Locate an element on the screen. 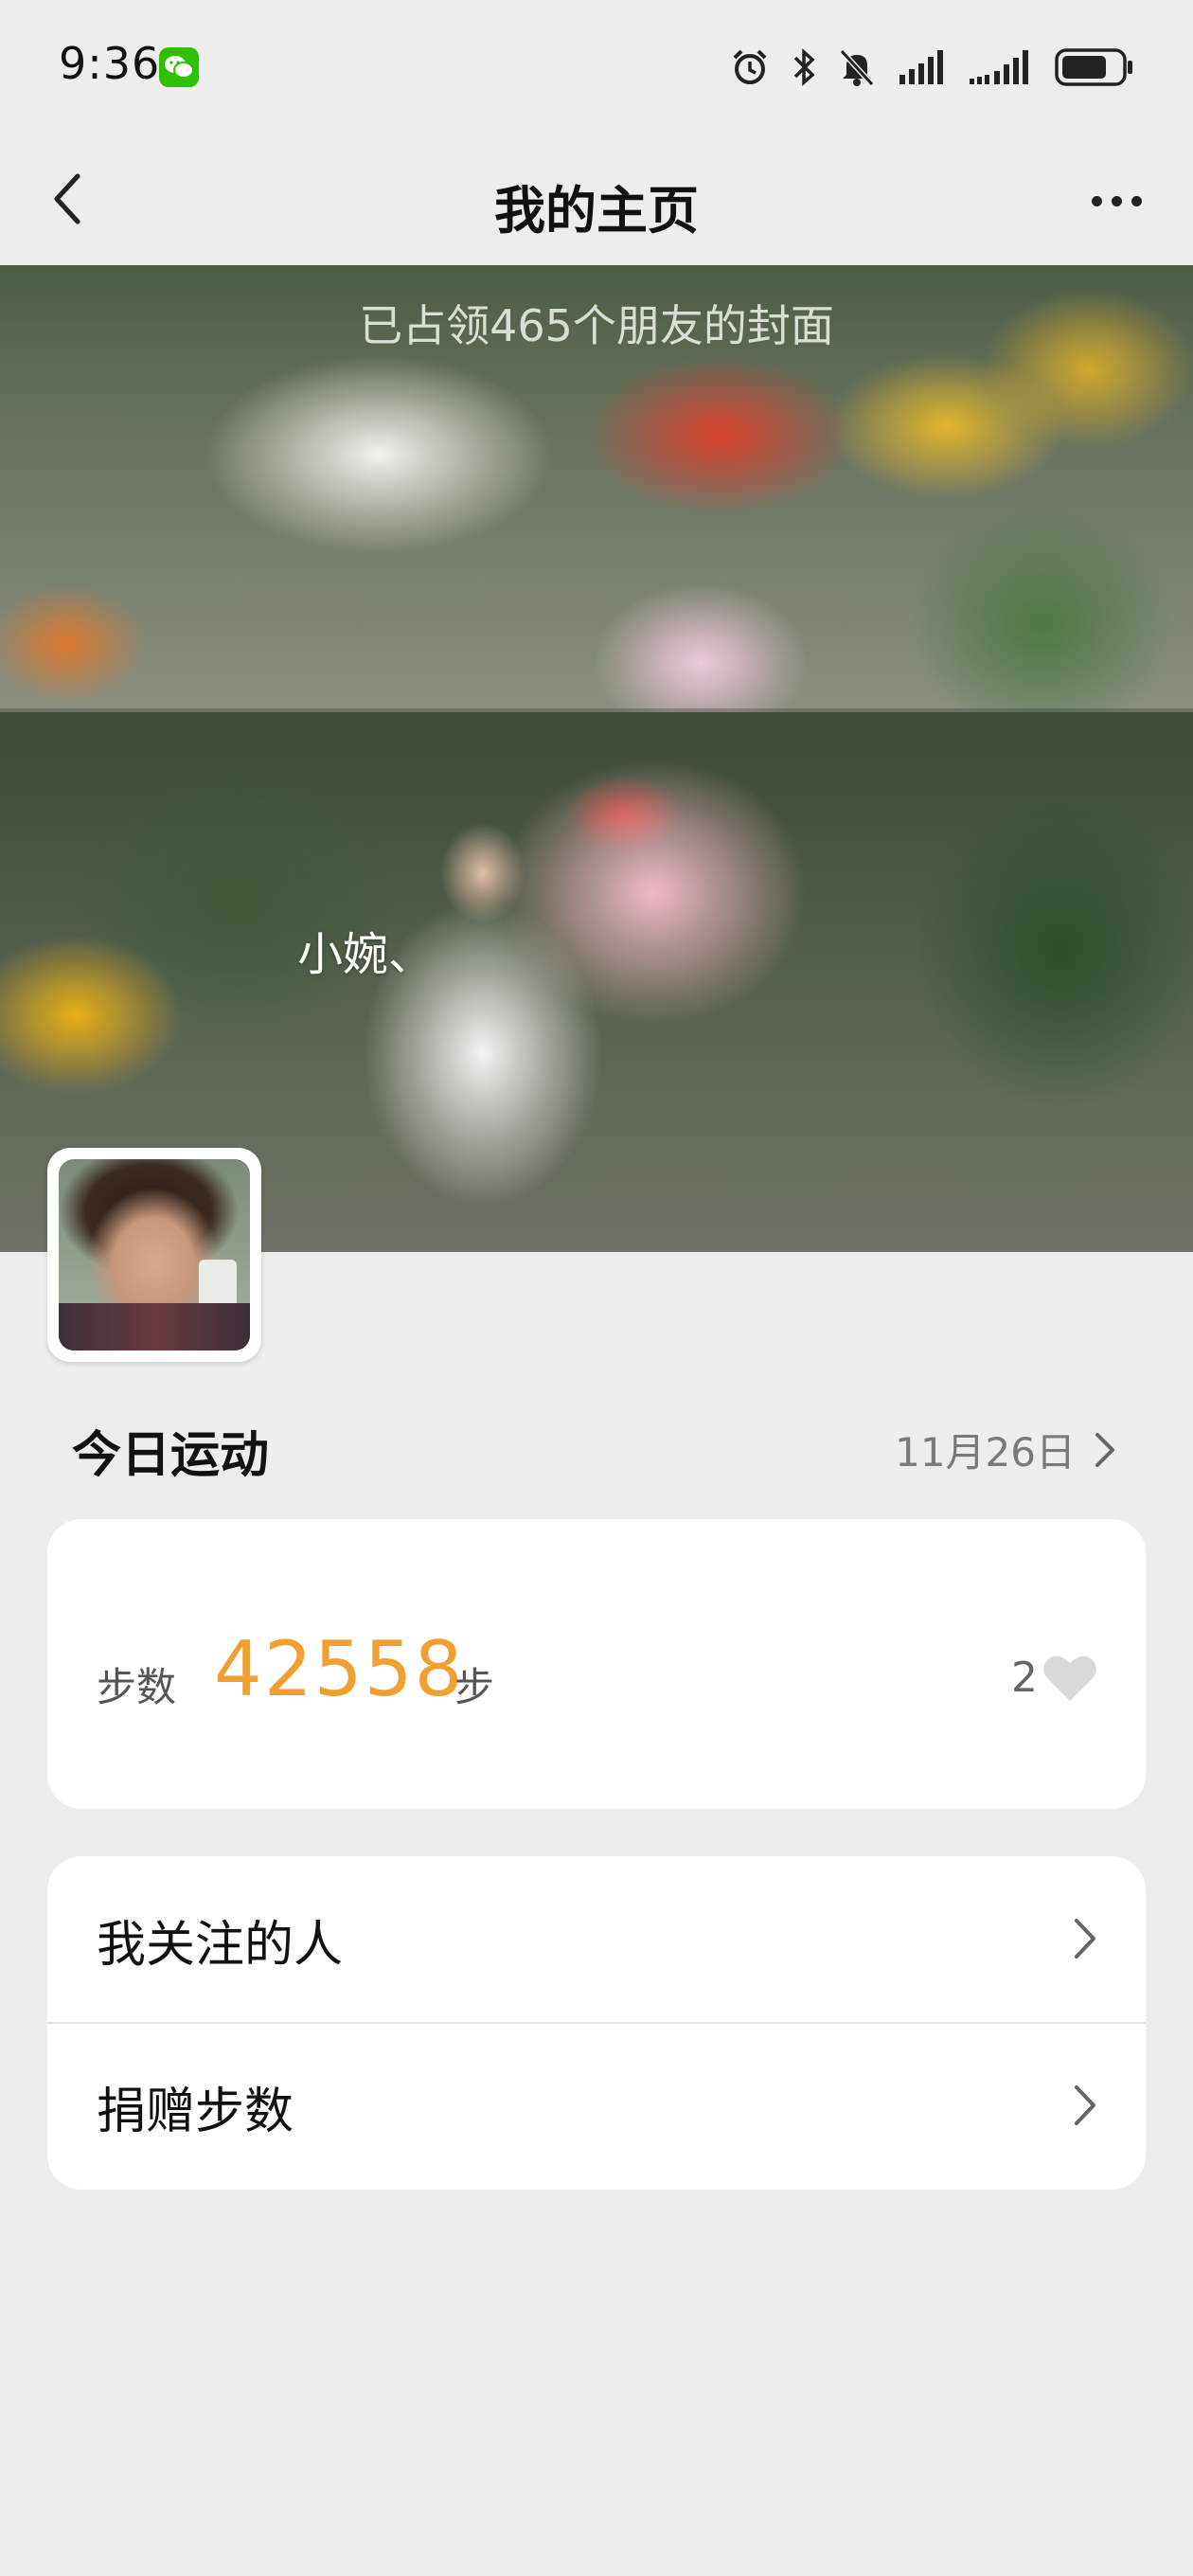 Image resolution: width=1193 pixels, height=2576 pixels. nav-bar: 我的主页 is located at coordinates (596, 199).